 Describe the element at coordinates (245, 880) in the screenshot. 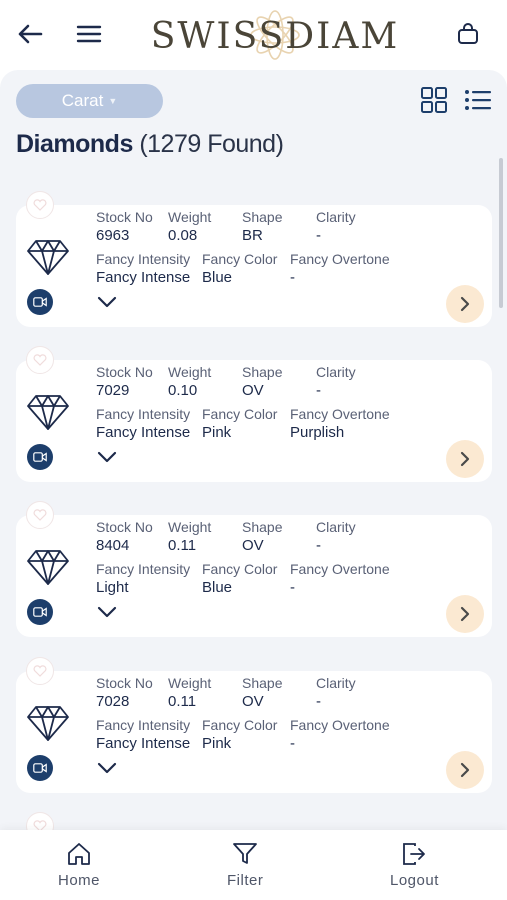

I see `nav-filter-label: Filter` at that location.